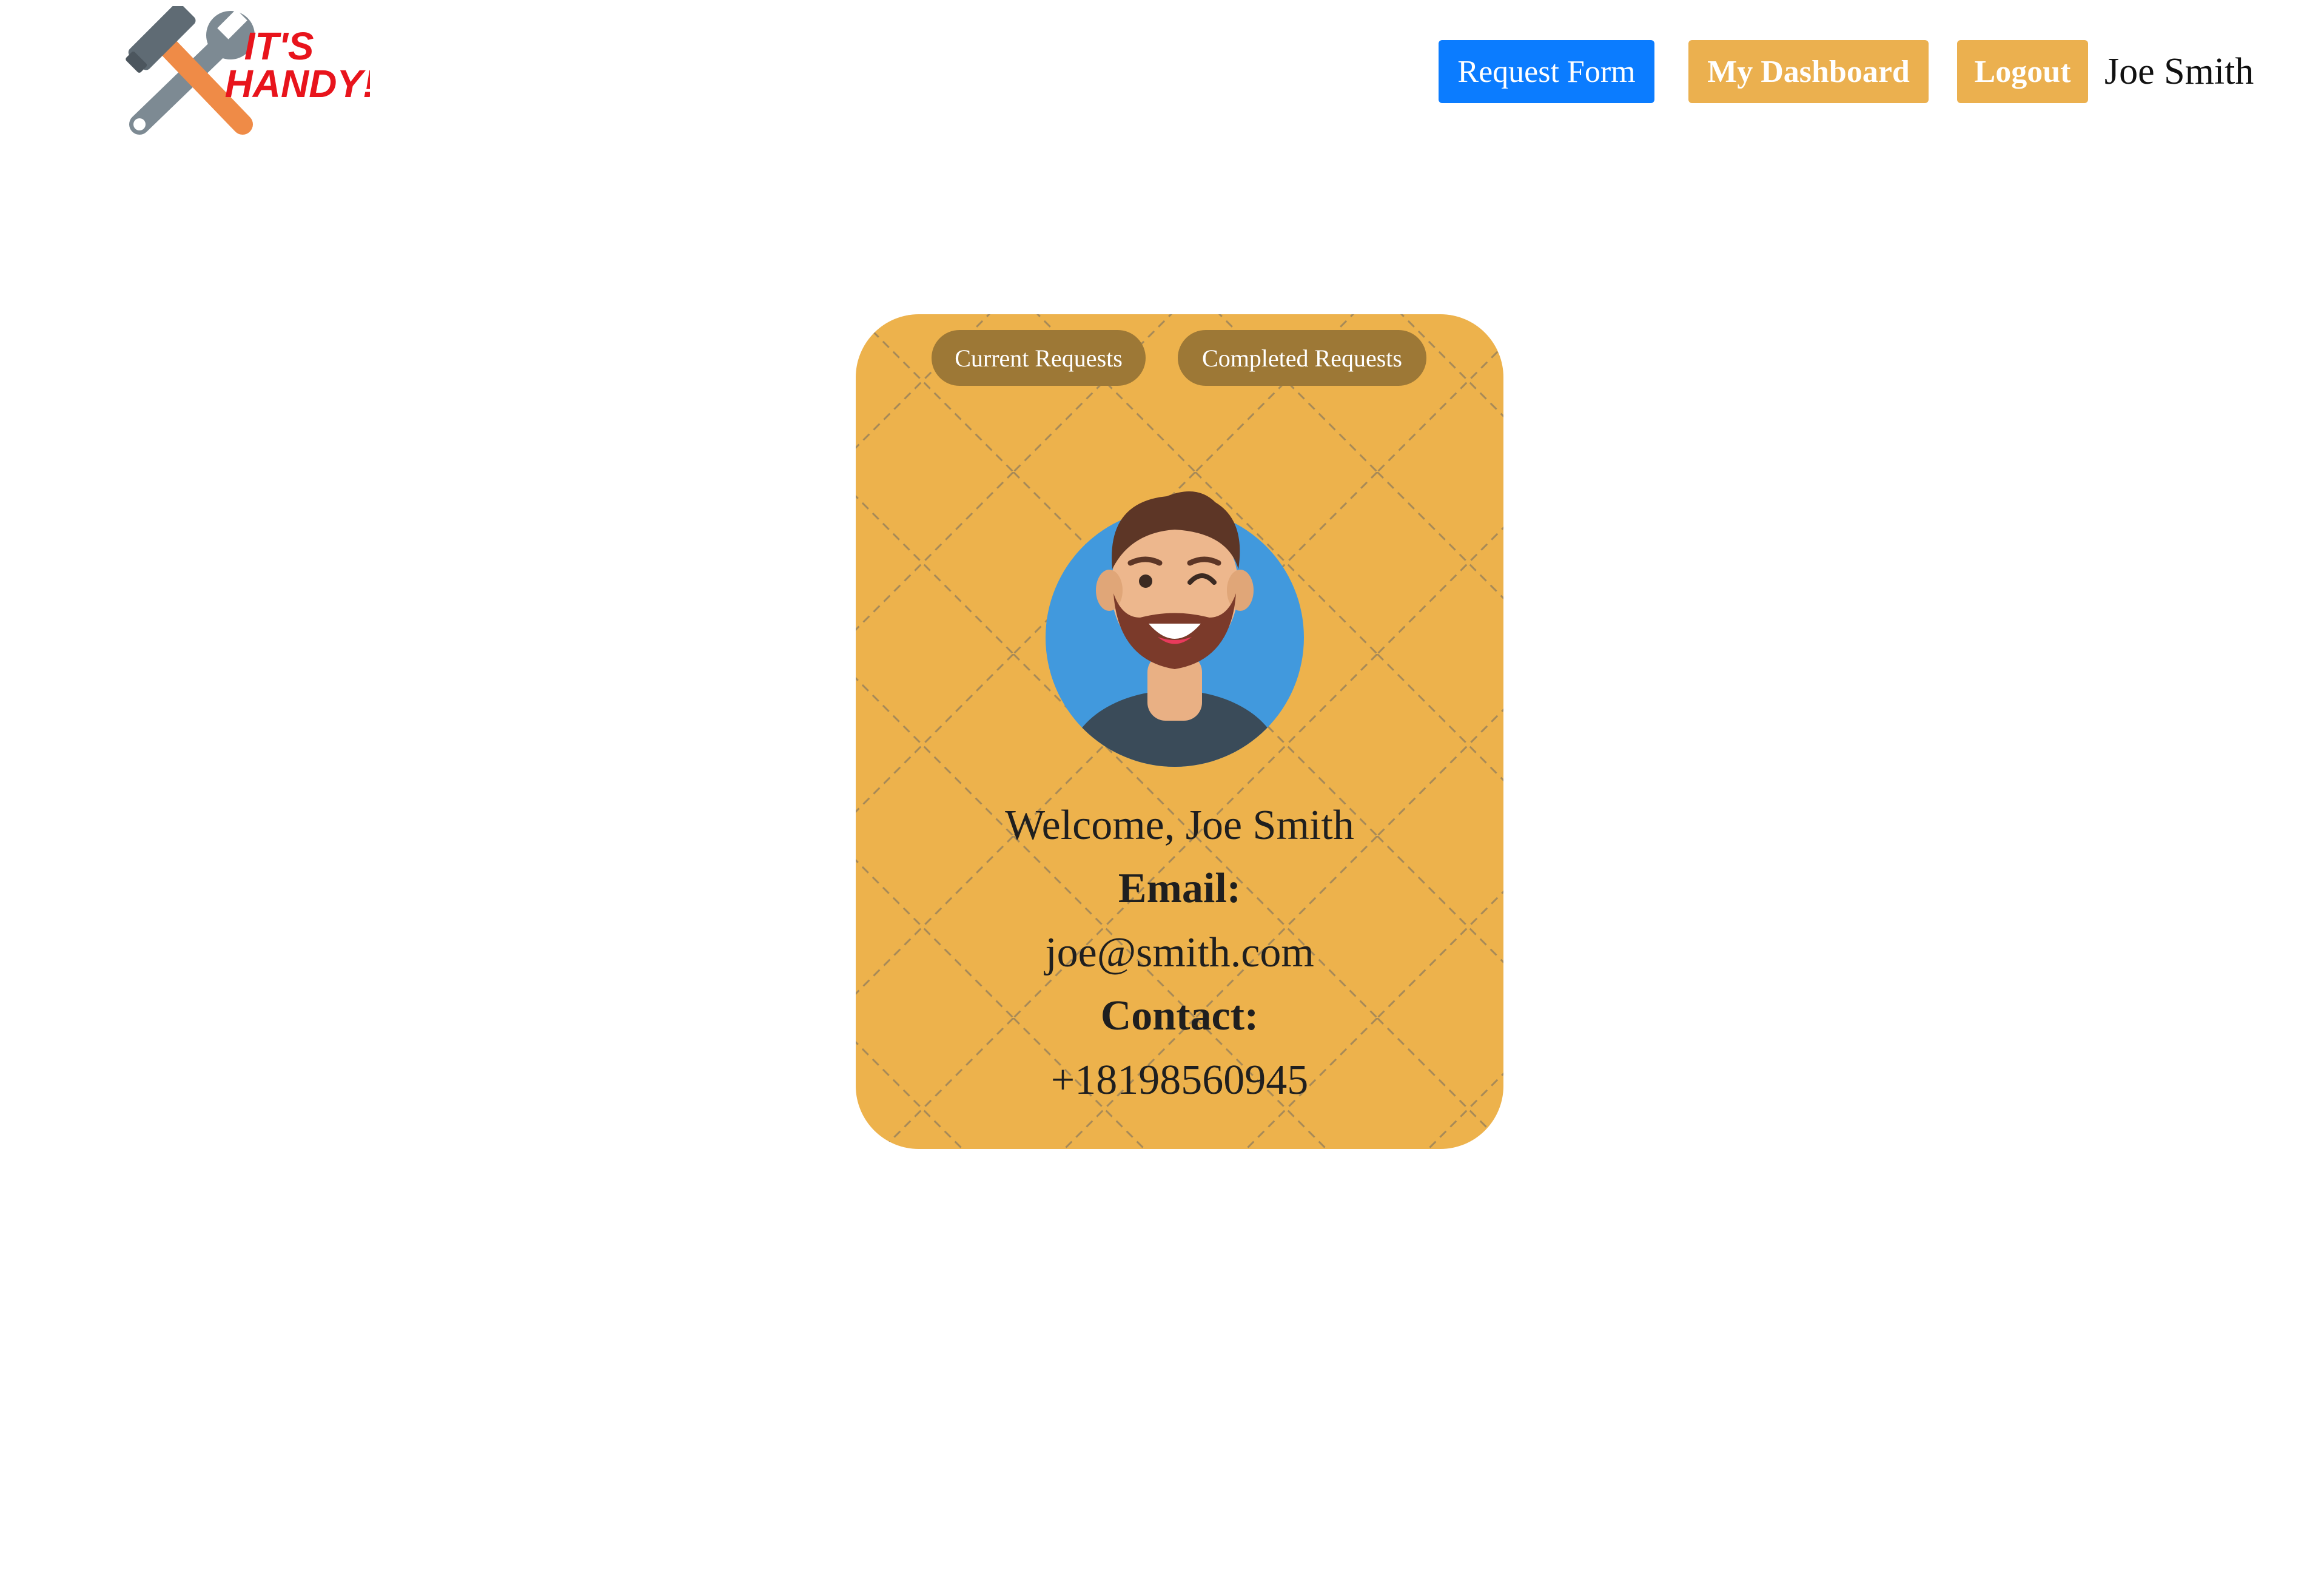 This screenshot has width=2324, height=1570. Describe the element at coordinates (298, 84) in the screenshot. I see `logo-text-line2: HANDY!` at that location.